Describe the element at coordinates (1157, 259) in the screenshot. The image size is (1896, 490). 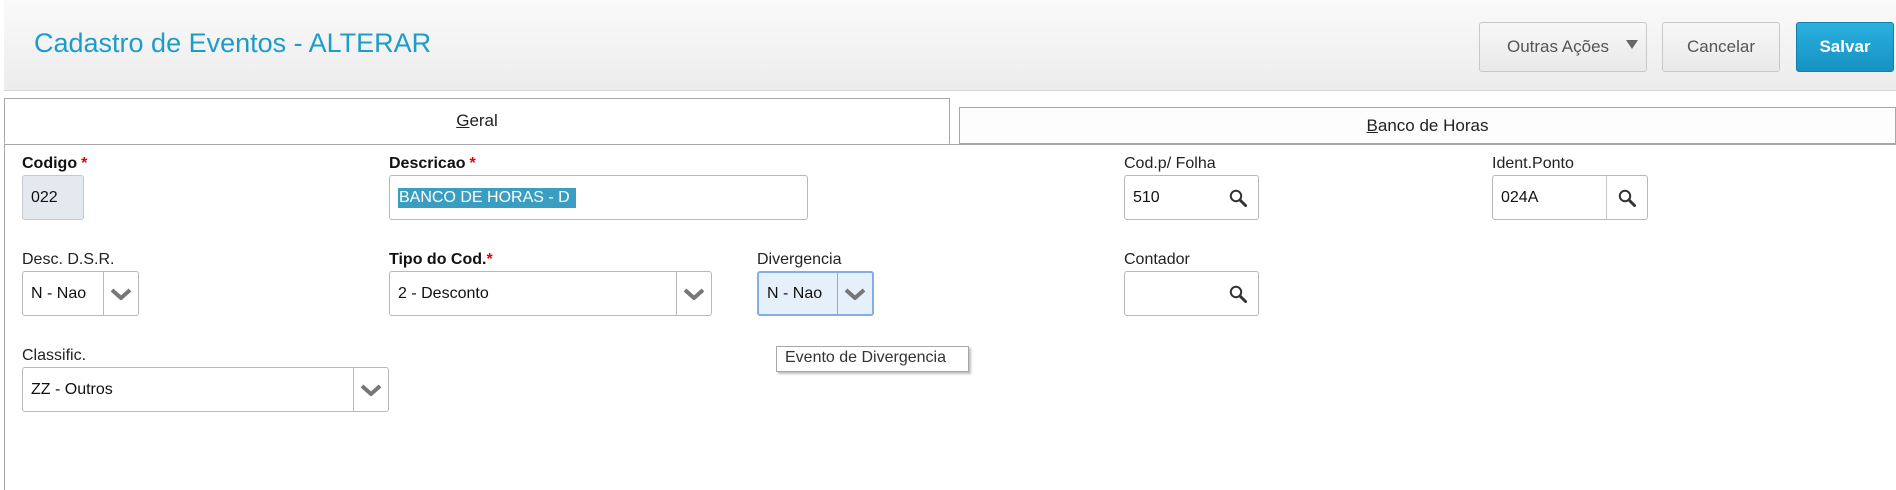
I see `contador-label: Contador` at that location.